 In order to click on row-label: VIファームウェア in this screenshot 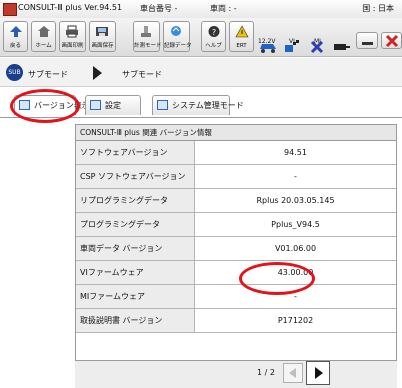, I will do `click(135, 272)`.